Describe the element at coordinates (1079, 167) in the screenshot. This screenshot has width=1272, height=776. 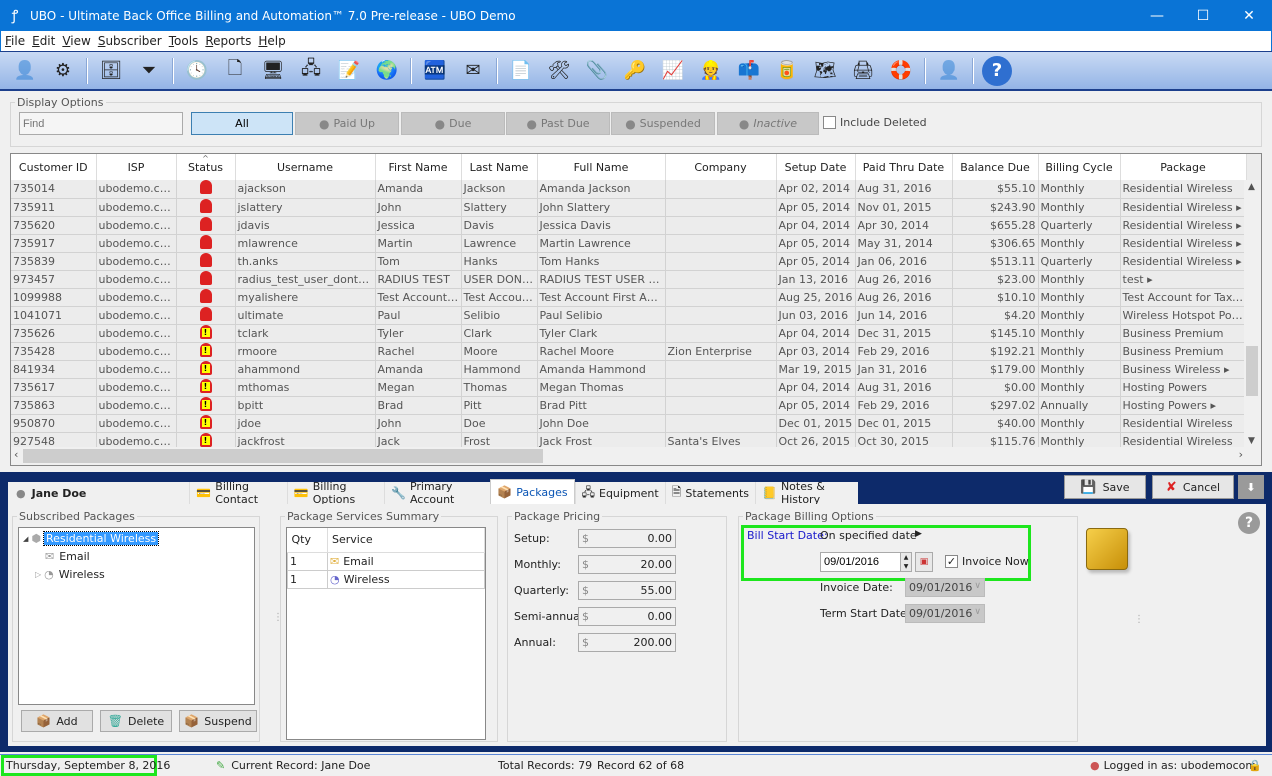
I see `column-header-billing-cycle: Billing Cycle` at that location.